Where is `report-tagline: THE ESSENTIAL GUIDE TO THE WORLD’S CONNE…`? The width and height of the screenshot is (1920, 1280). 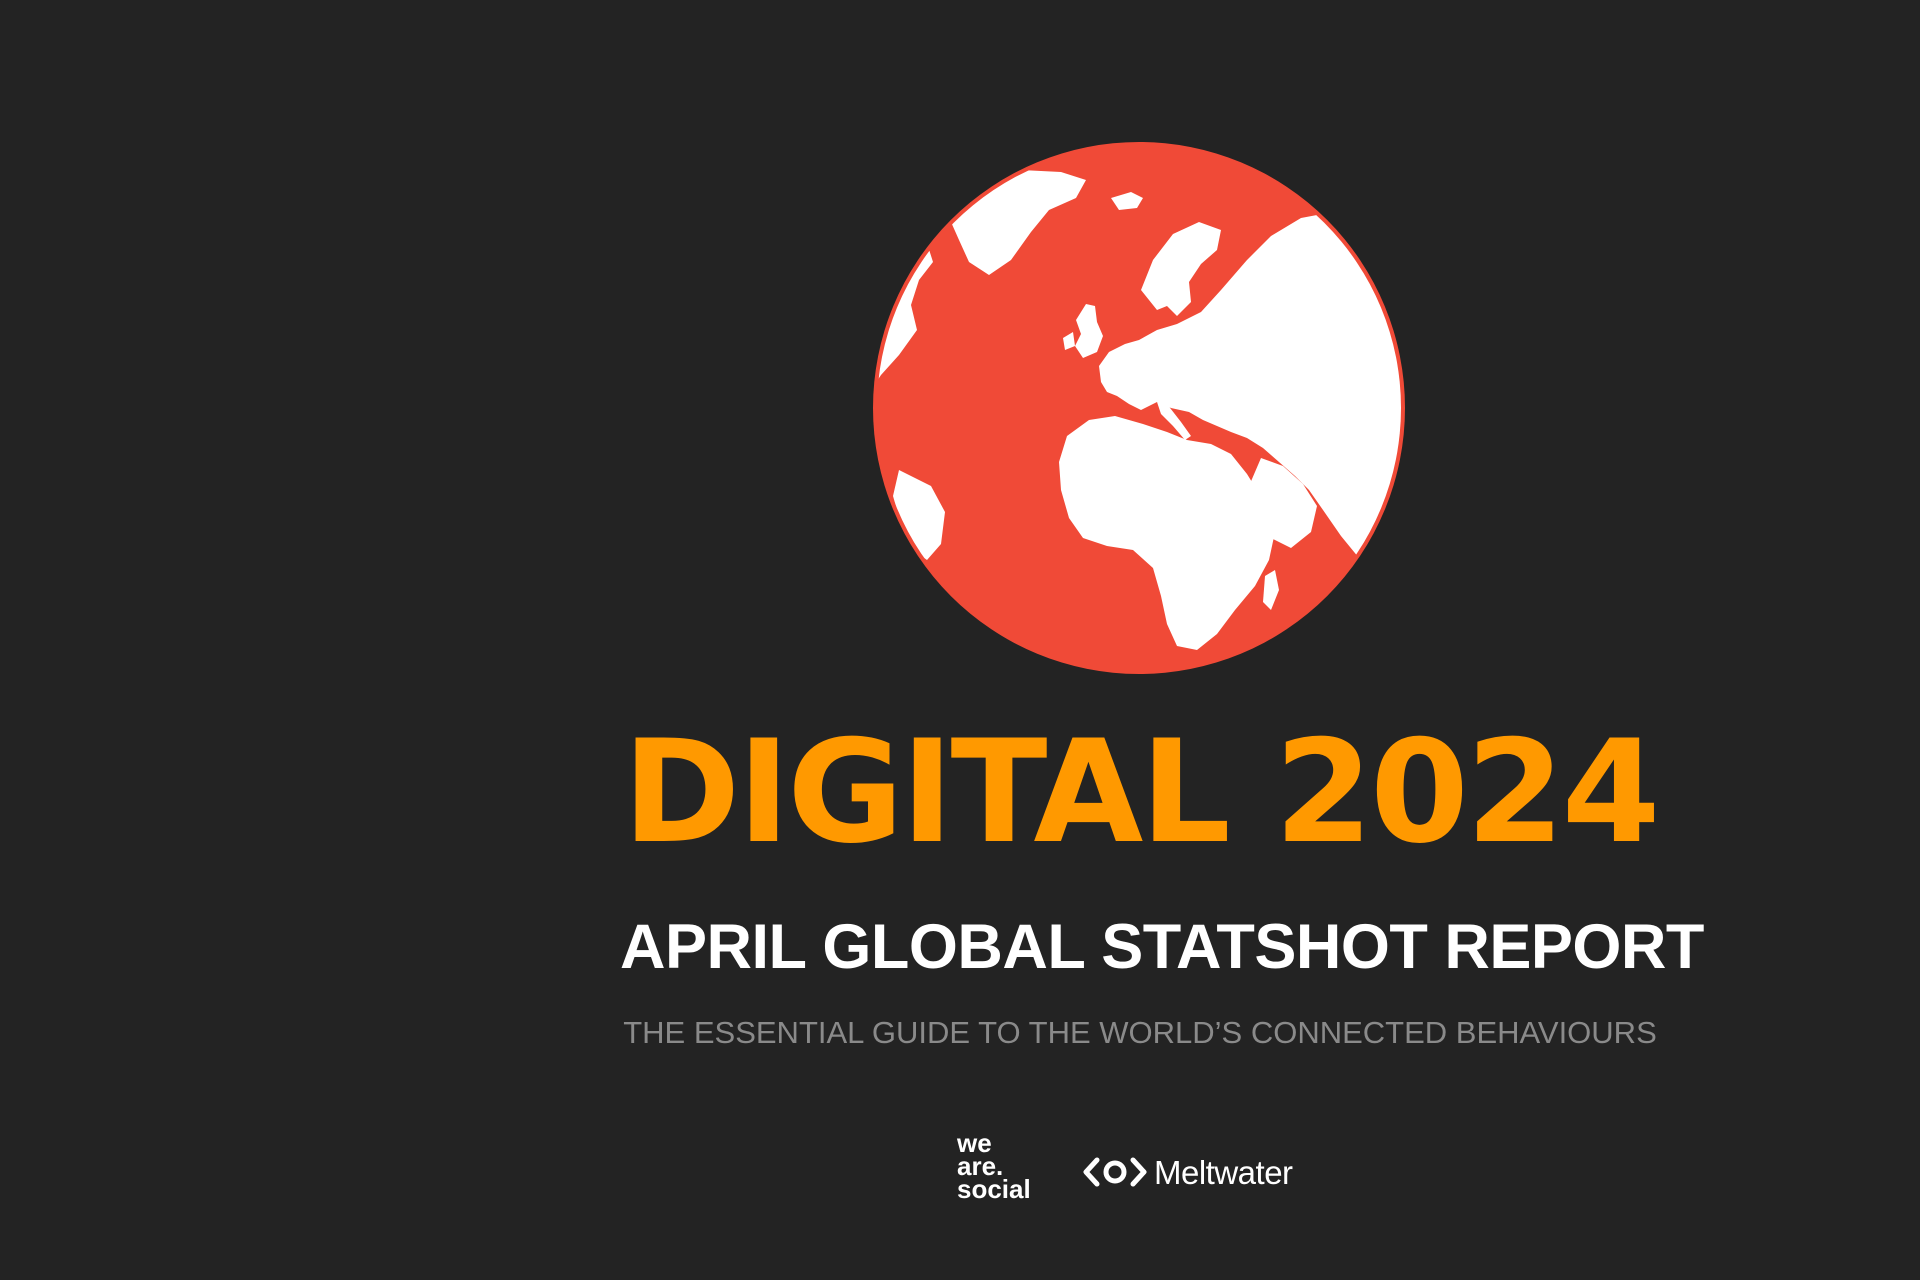
report-tagline: THE ESSENTIAL GUIDE TO THE WORLD’S CONNE… is located at coordinates (1140, 1032).